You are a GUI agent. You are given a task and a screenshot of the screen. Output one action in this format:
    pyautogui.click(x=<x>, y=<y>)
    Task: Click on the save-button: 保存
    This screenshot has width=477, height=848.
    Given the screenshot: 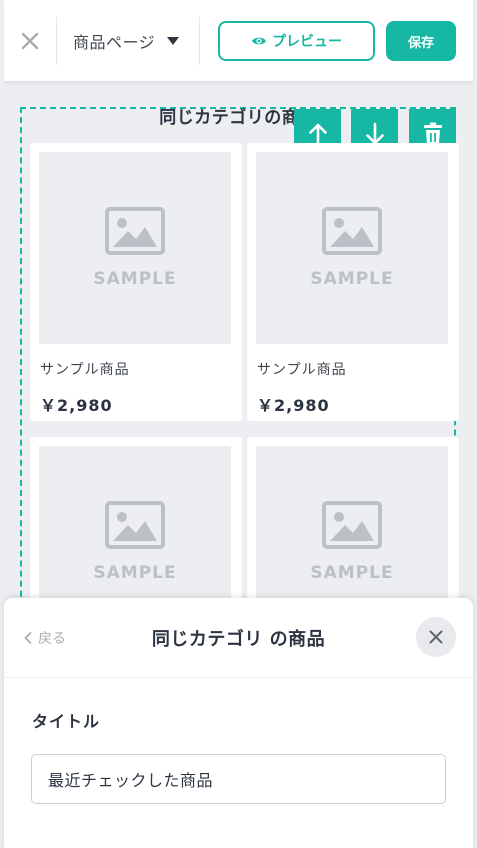 What is the action you would take?
    pyautogui.click(x=421, y=41)
    